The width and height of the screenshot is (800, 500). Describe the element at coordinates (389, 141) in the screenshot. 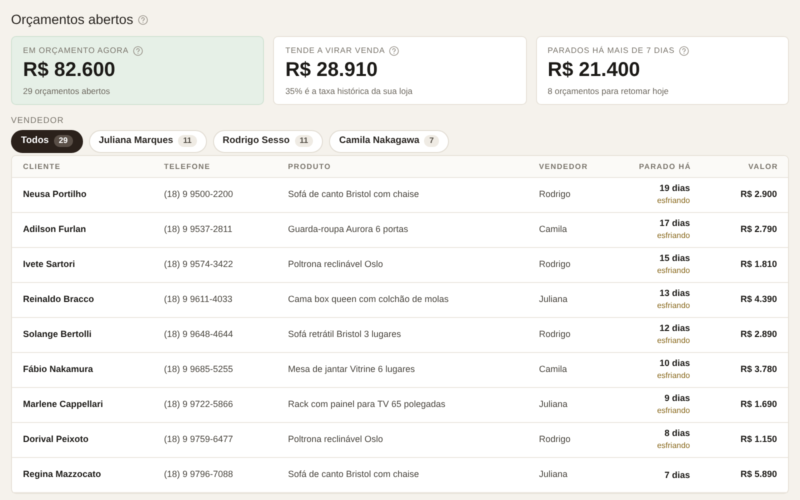

I see `seller-tab: Camila Nakagawa 7` at that location.